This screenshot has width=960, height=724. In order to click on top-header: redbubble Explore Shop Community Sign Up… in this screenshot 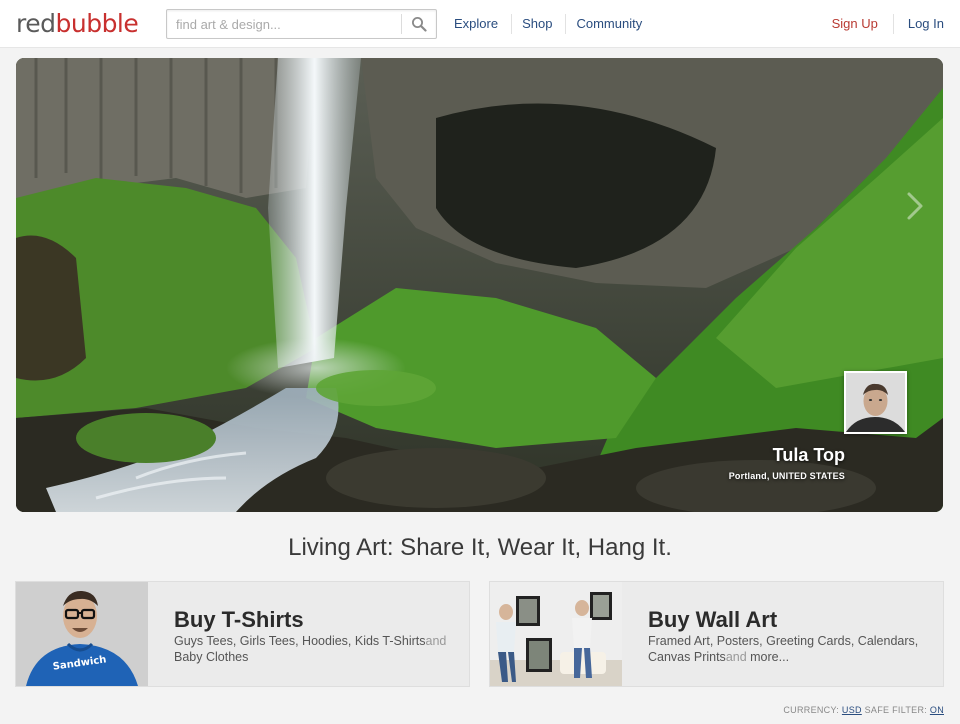, I will do `click(480, 24)`.